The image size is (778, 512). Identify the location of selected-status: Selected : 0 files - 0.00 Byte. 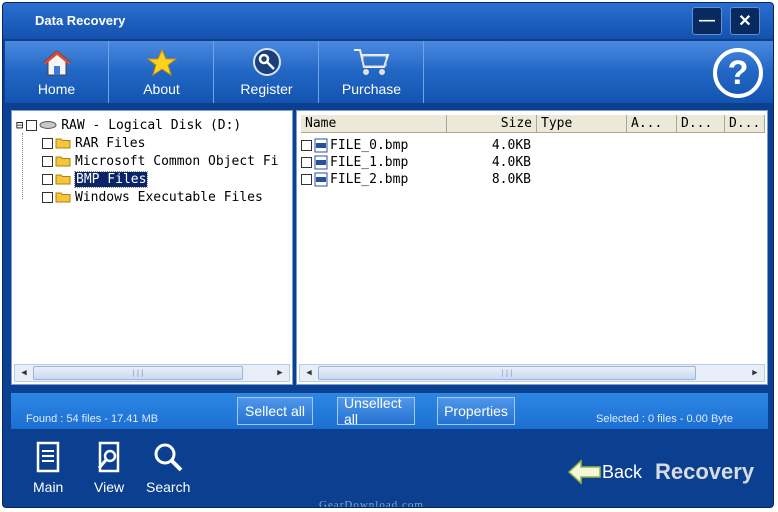
(664, 419).